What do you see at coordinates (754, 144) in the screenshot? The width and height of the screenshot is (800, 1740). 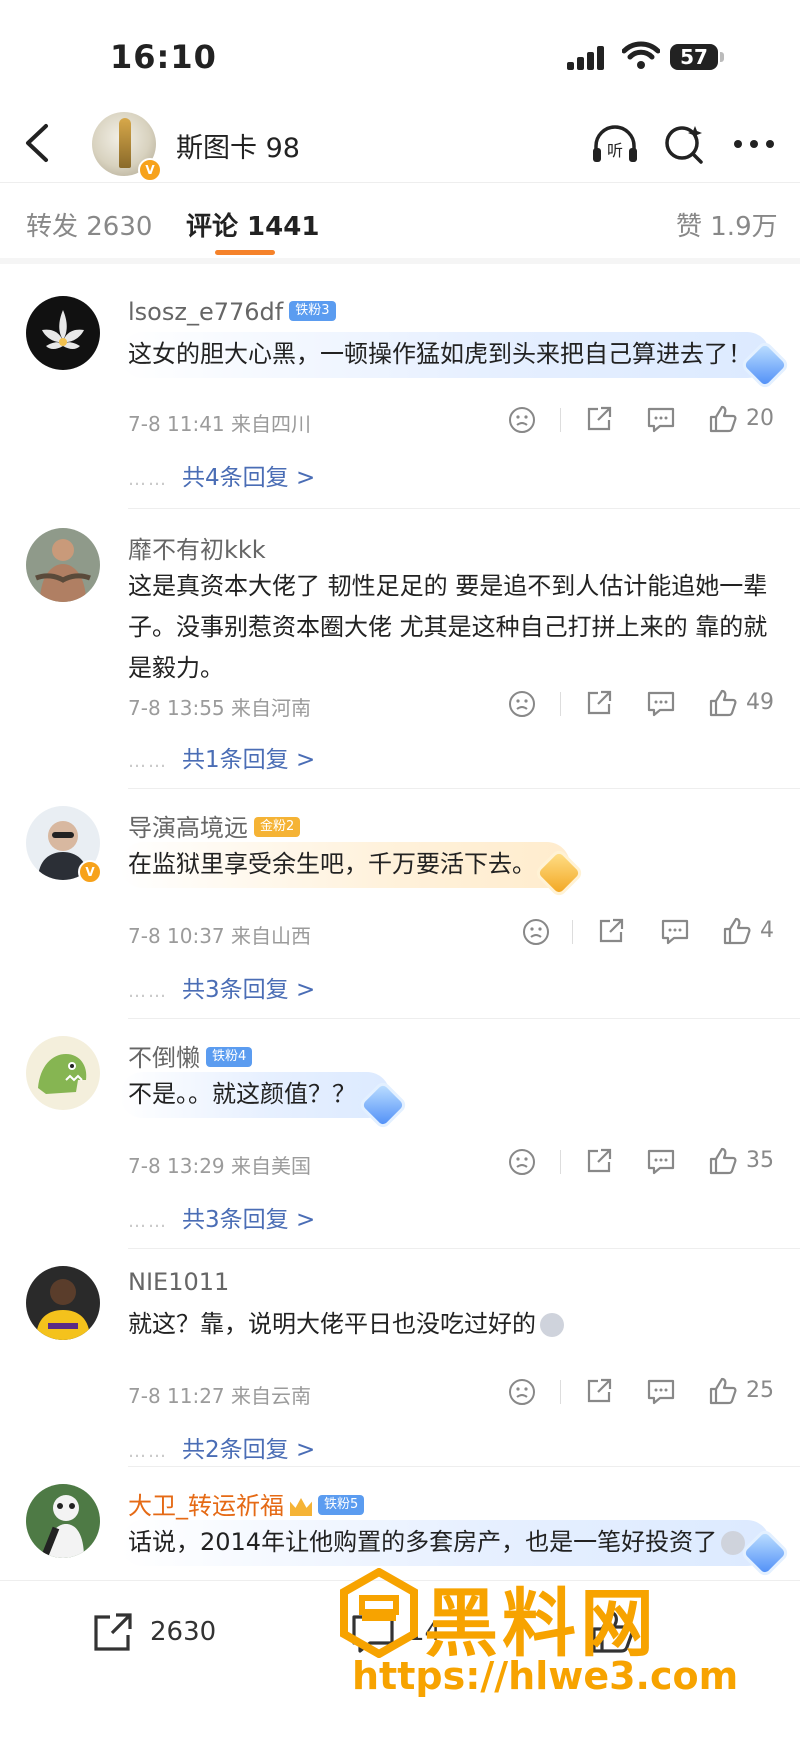 I see `more-menu-icon` at bounding box center [754, 144].